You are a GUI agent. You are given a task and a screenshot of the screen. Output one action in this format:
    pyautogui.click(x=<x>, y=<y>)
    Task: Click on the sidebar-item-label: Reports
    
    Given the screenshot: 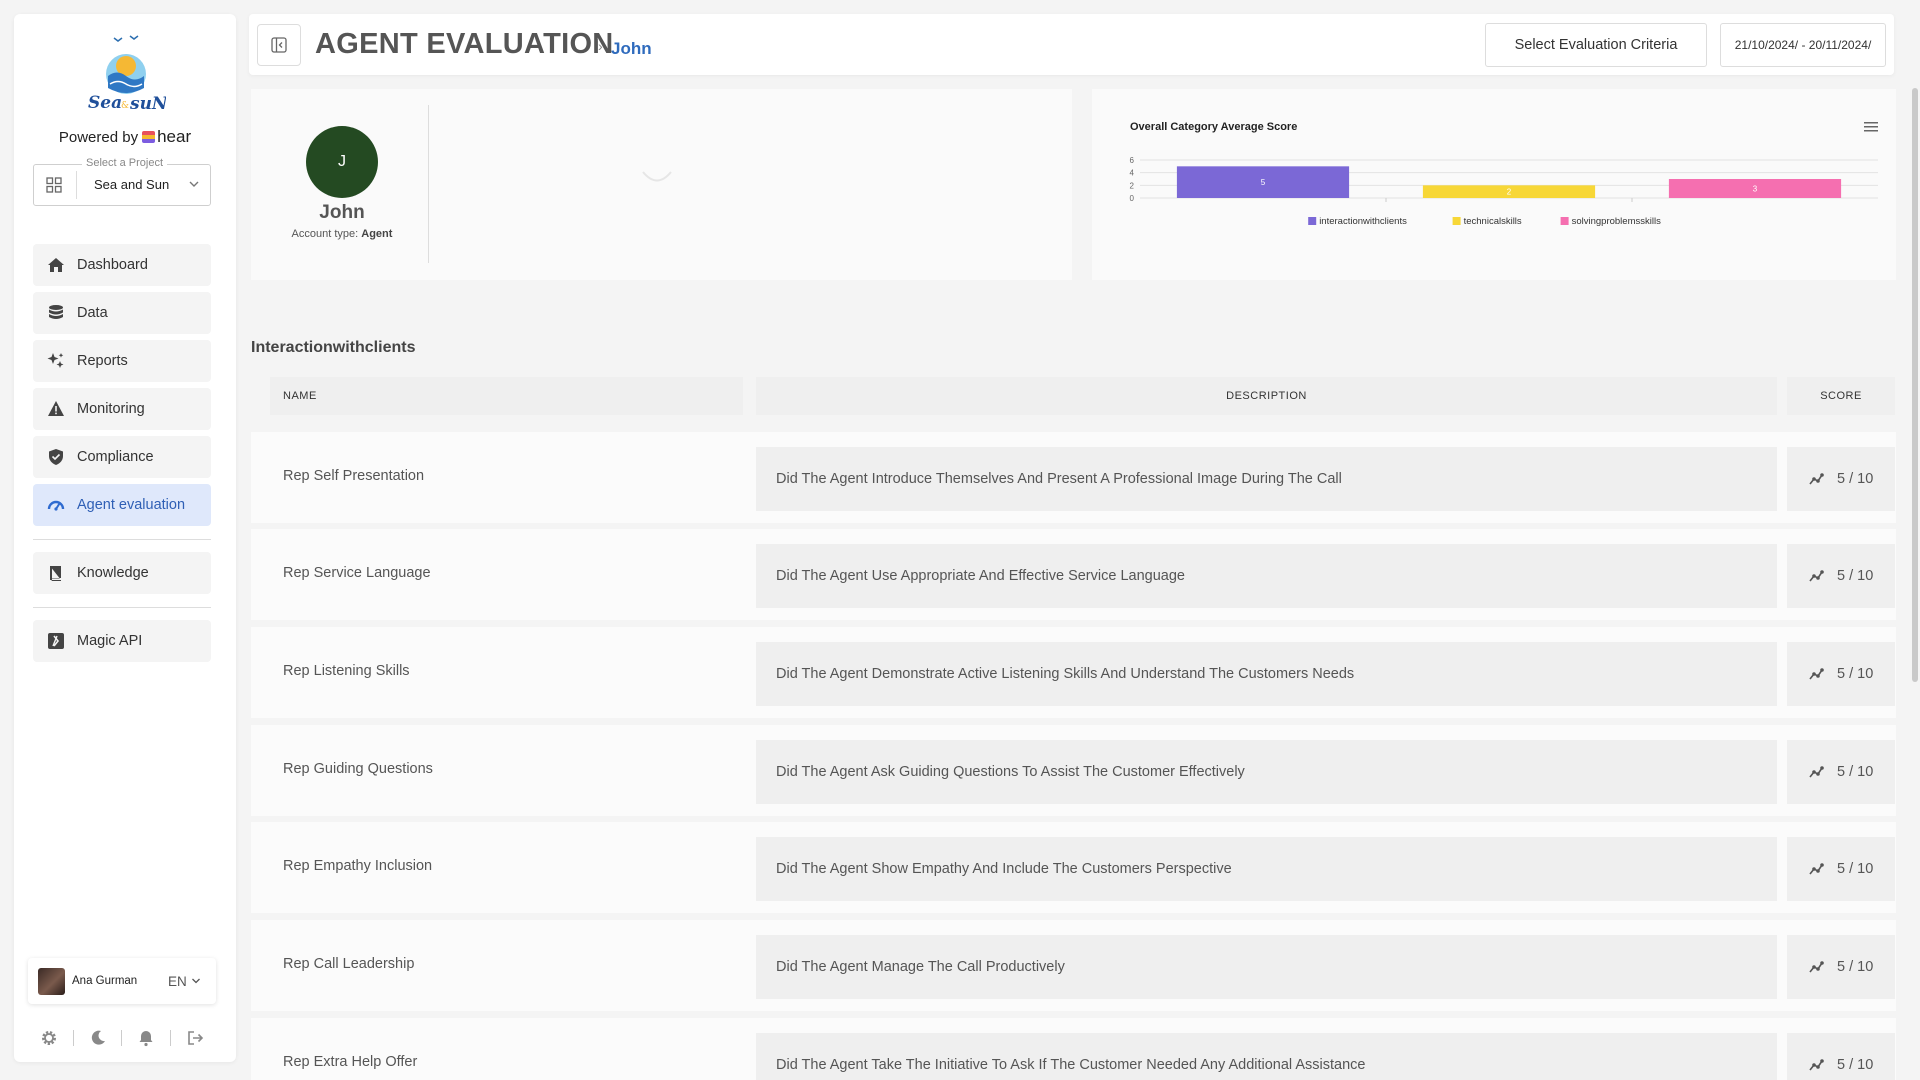 What is the action you would take?
    pyautogui.click(x=102, y=361)
    